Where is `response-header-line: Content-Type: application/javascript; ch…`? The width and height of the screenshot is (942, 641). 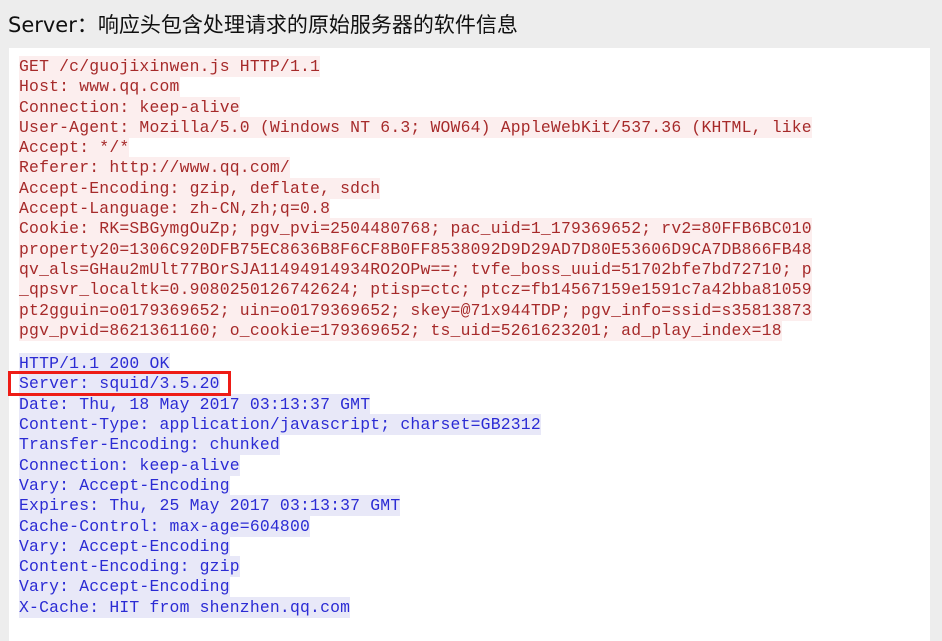
response-header-line: Content-Type: application/javascript; ch… is located at coordinates (469, 425).